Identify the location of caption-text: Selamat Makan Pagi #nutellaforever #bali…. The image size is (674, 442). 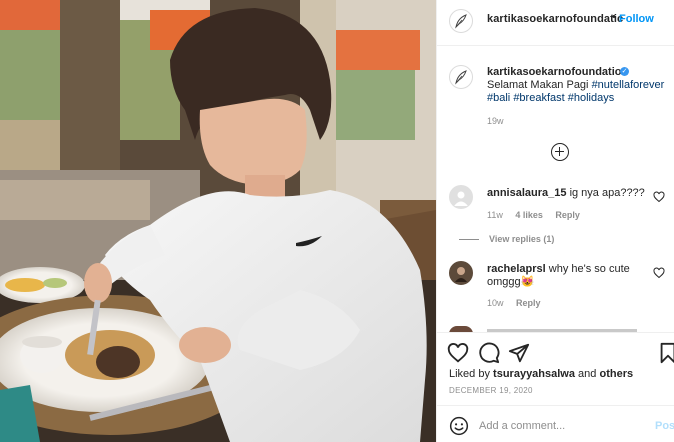
(577, 92).